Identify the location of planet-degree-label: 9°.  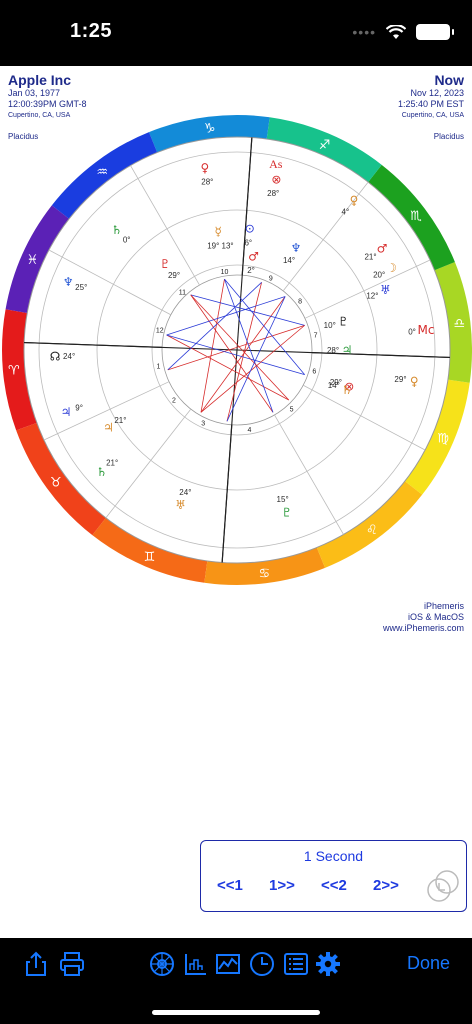
(79, 407).